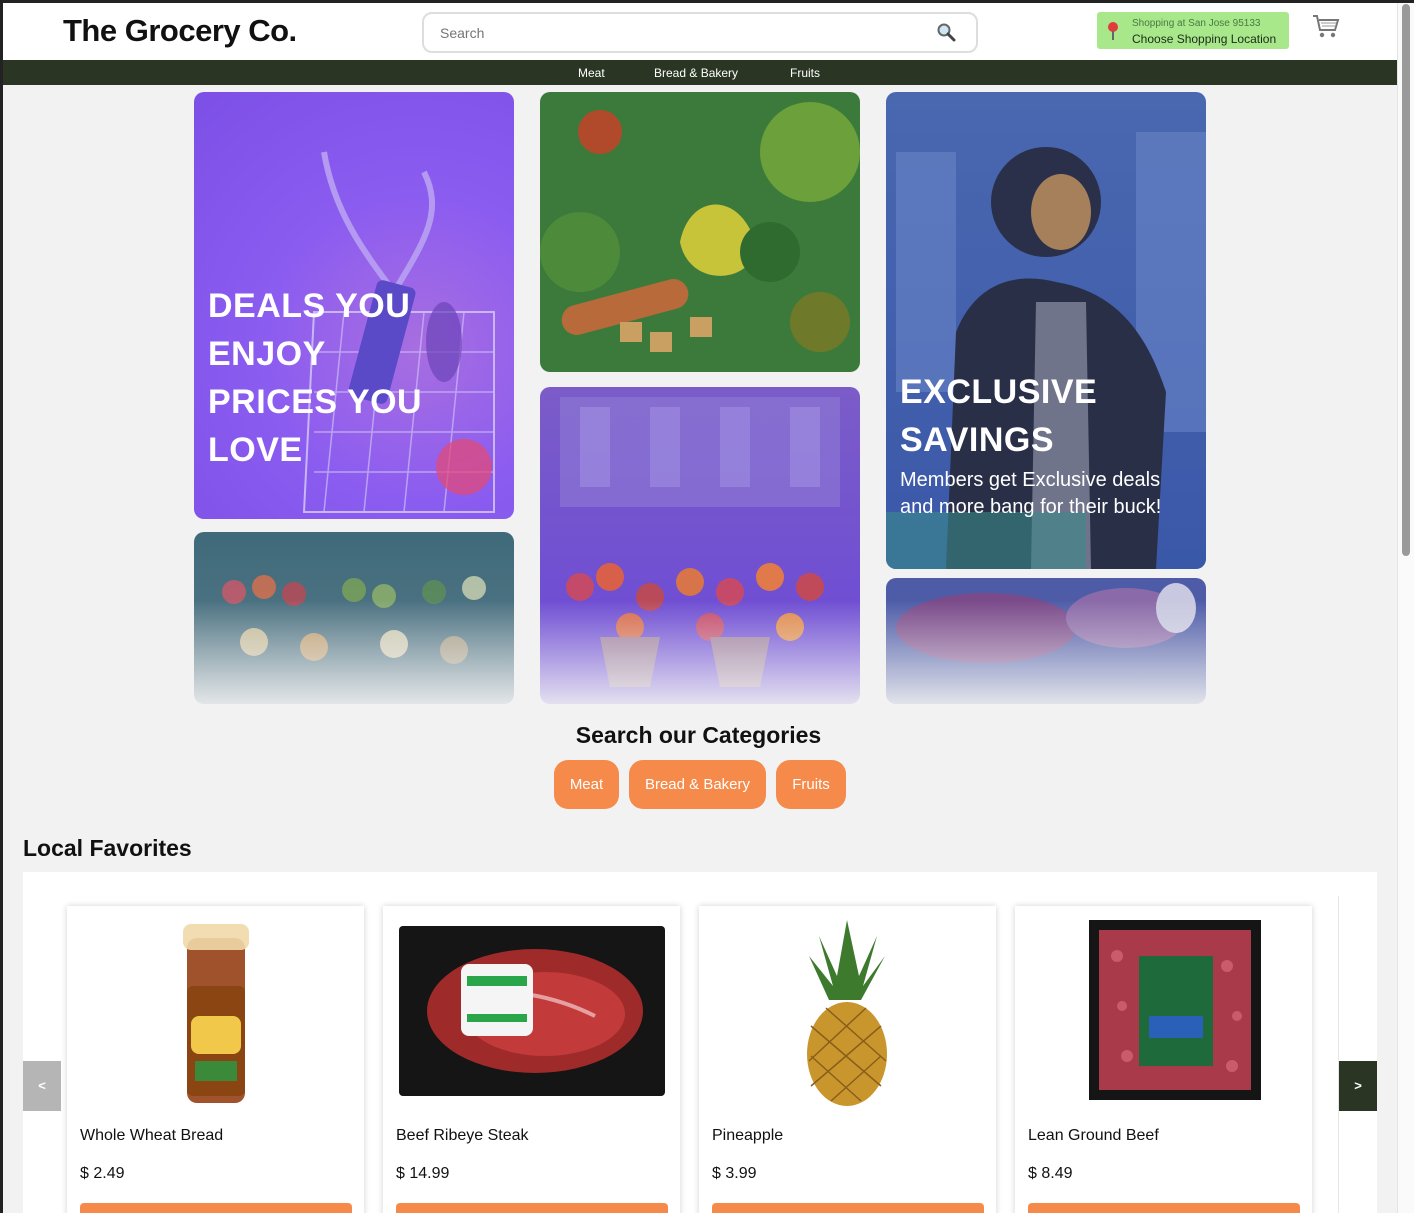 This screenshot has width=1414, height=1213. What do you see at coordinates (180, 31) in the screenshot?
I see `logo: The Grocery Co.` at bounding box center [180, 31].